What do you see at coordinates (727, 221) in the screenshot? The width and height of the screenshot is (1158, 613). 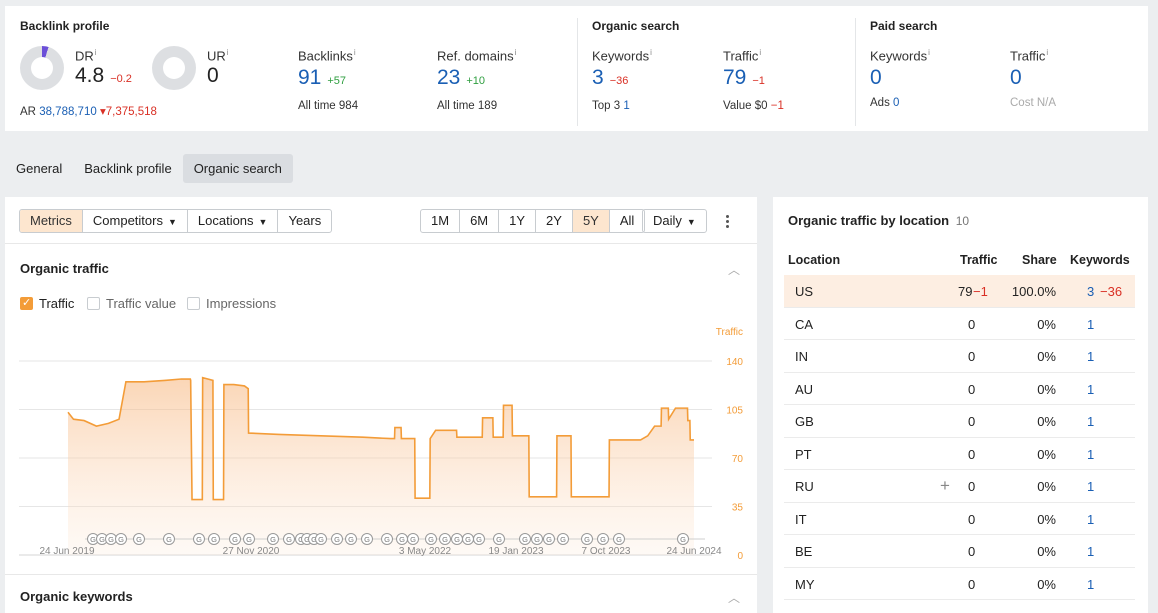 I see `vertical-dots-icon` at bounding box center [727, 221].